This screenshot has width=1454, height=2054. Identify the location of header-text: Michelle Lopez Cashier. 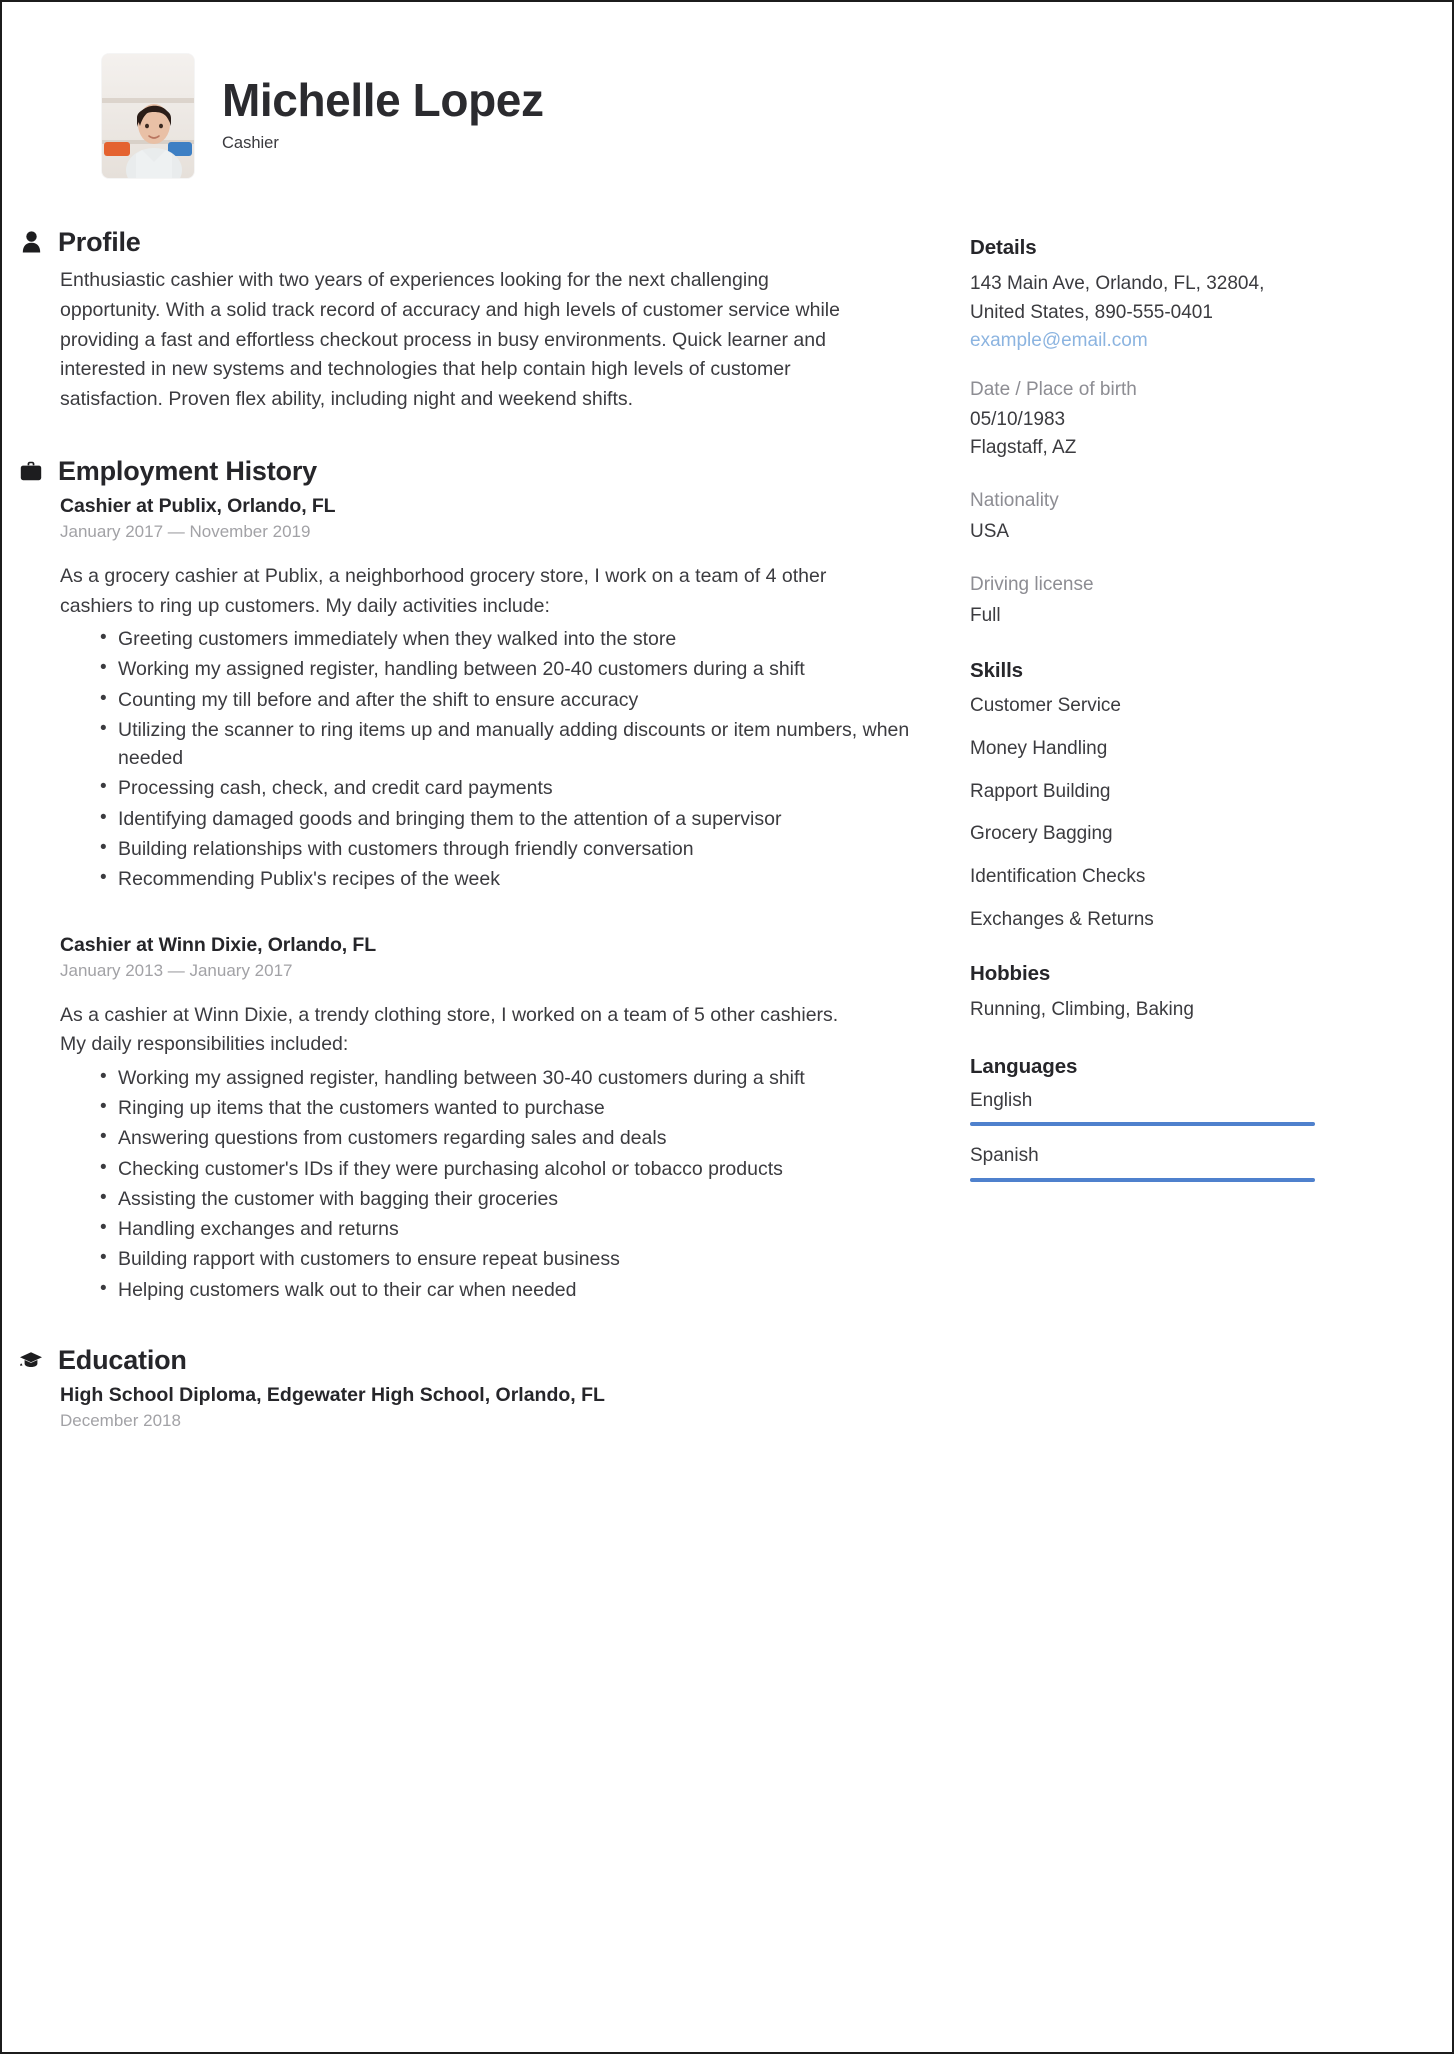
(383, 103).